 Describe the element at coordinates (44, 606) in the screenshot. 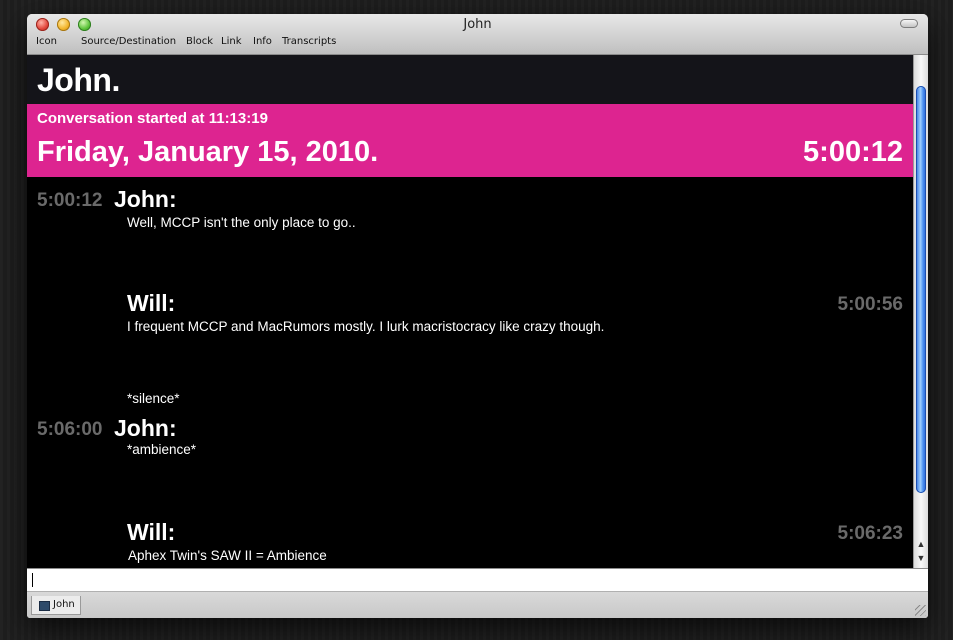

I see `chat-window-icon` at that location.